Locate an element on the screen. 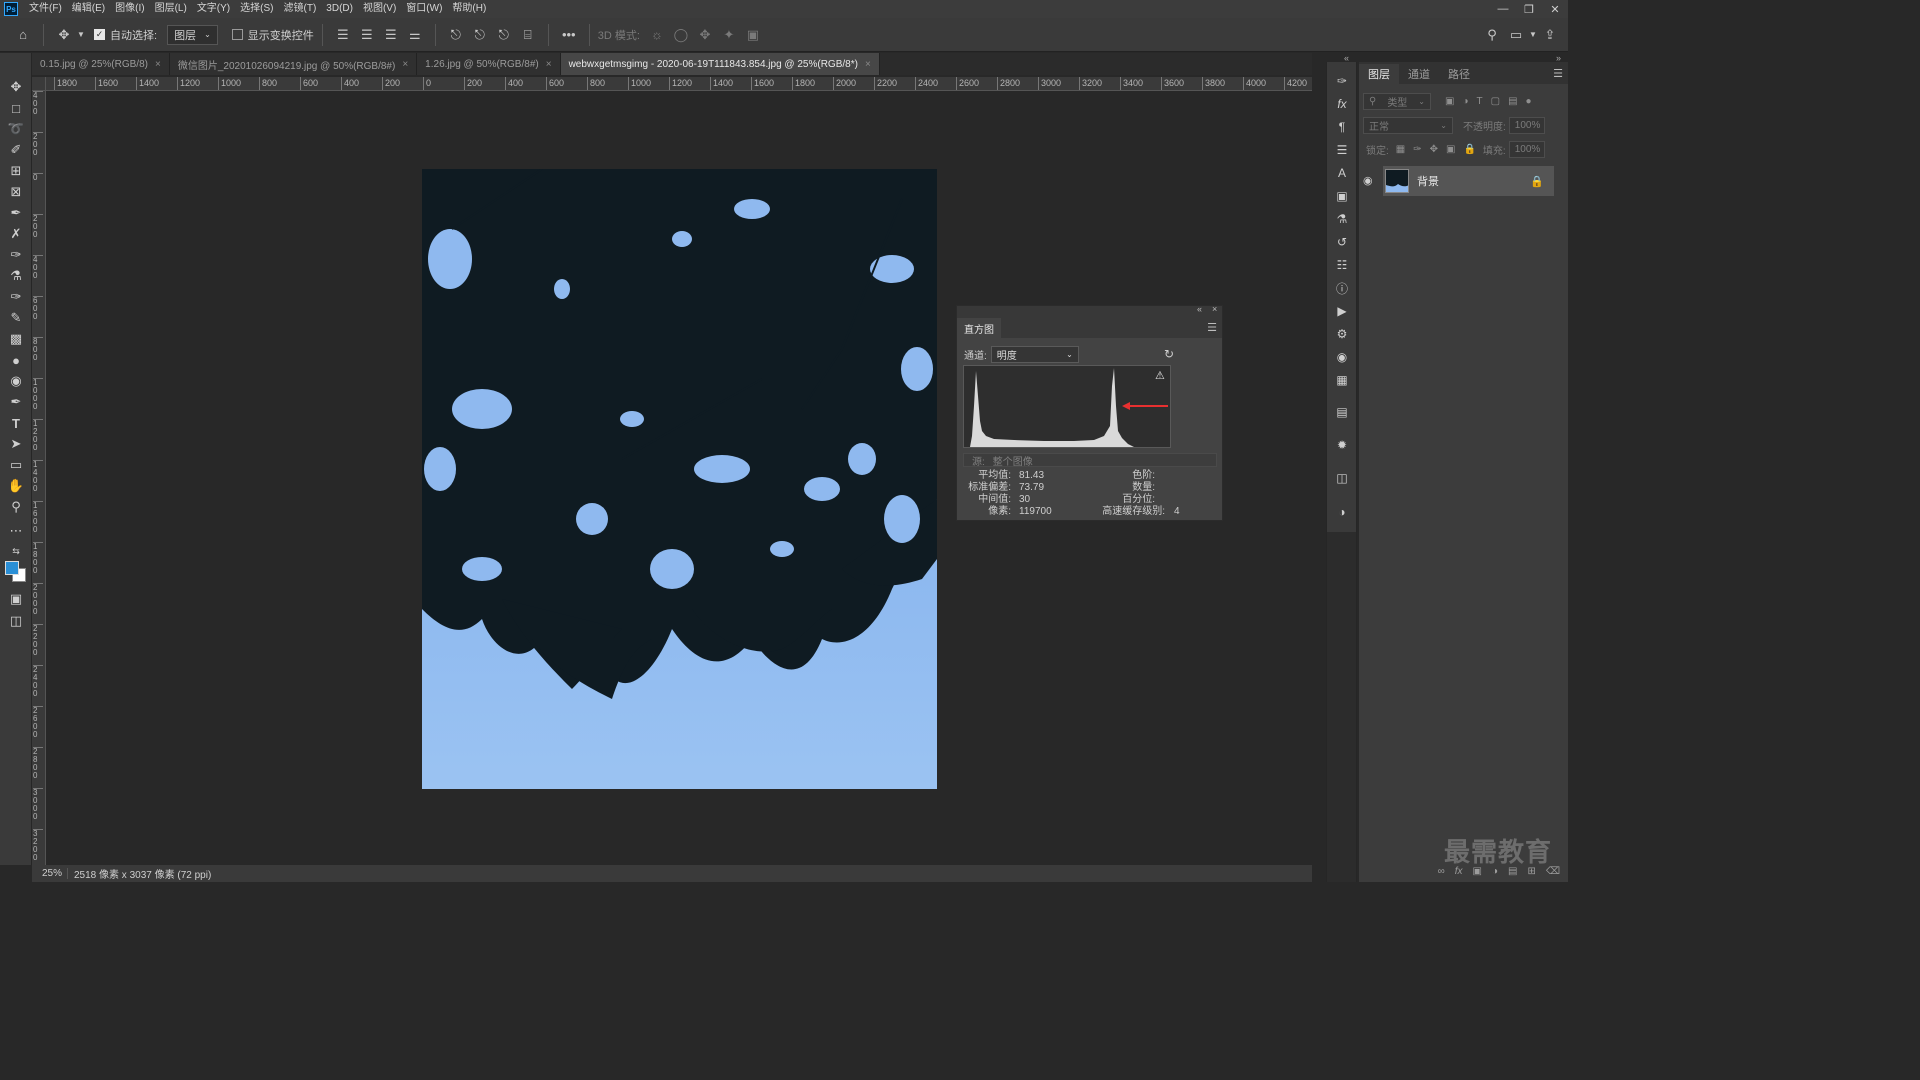  move-tool-icon: ✥ is located at coordinates (64, 35).